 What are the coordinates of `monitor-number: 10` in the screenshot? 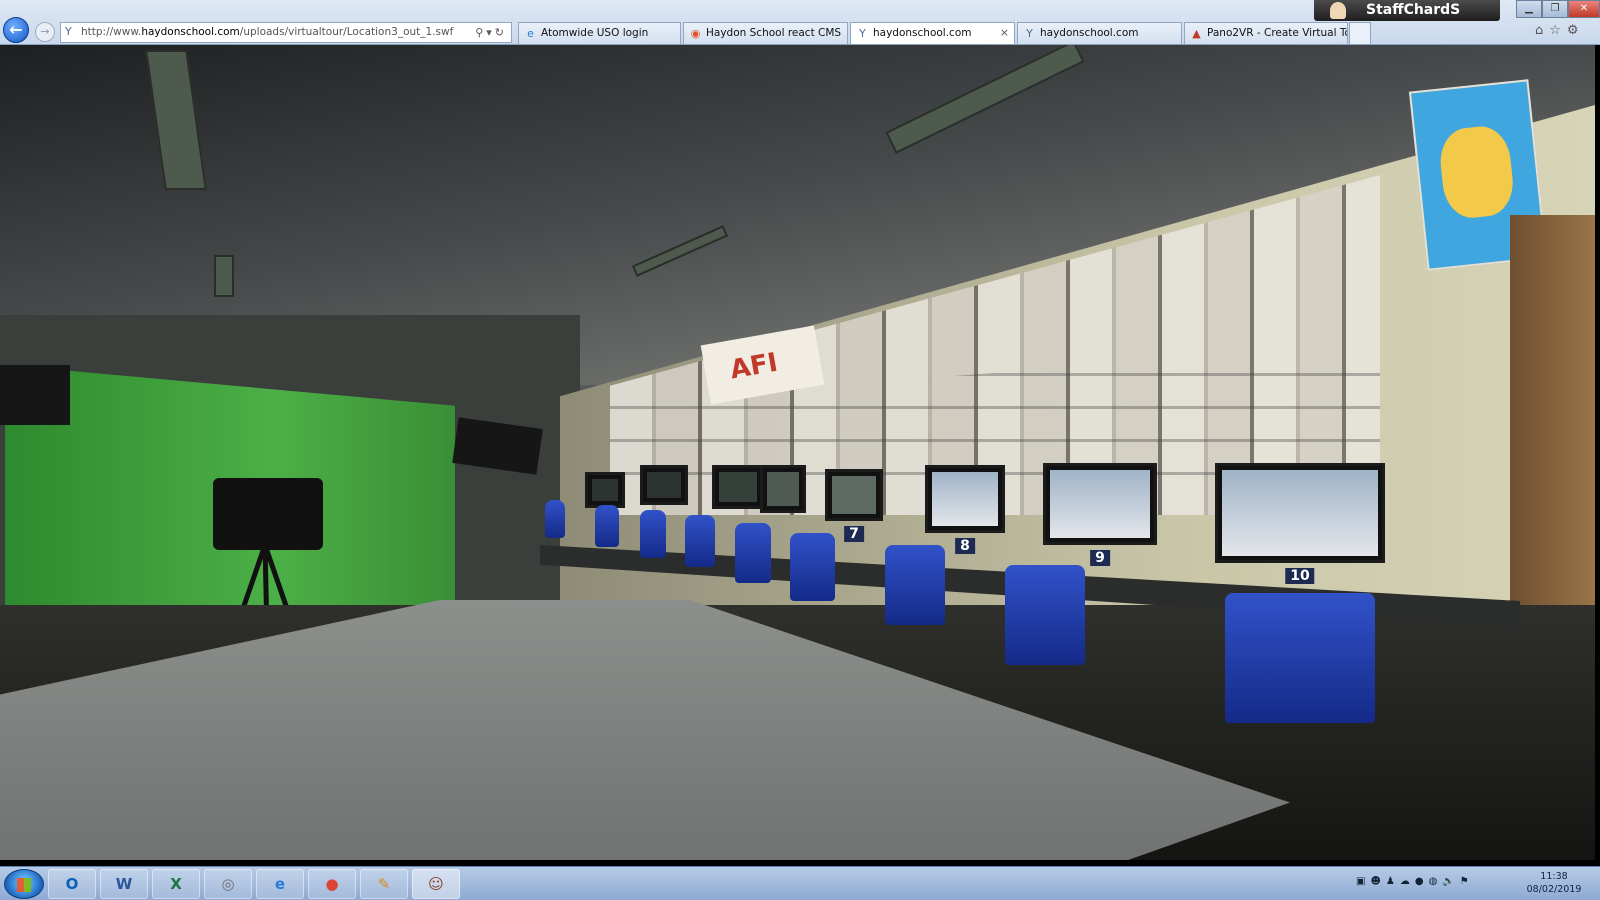 It's located at (1300, 576).